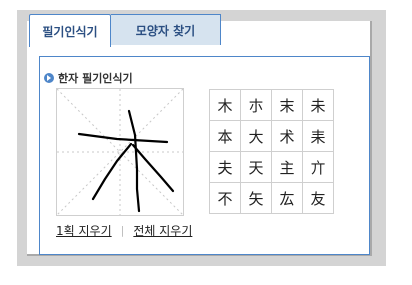  Describe the element at coordinates (162, 230) in the screenshot. I see `clear-all-link: 전체 지우기` at that location.